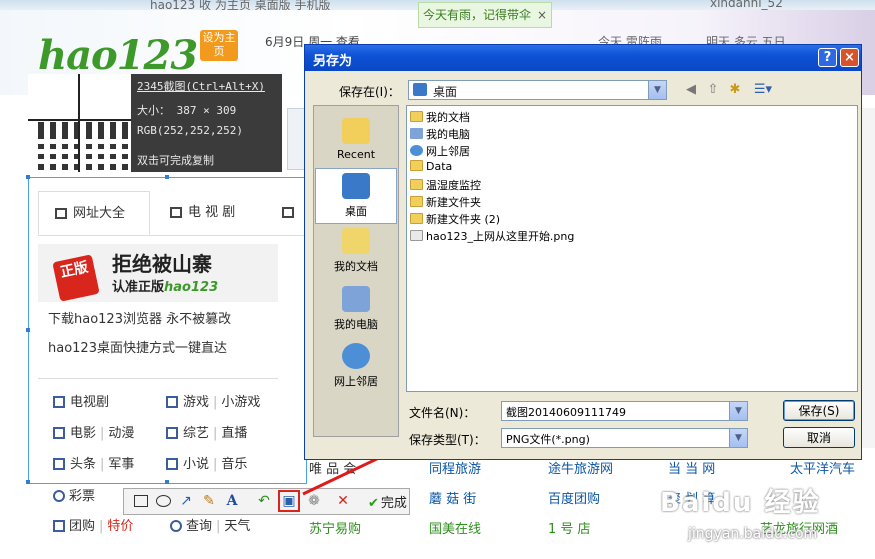  Describe the element at coordinates (175, 160) in the screenshot. I see `copy-hint: 双击可完成复制` at that location.